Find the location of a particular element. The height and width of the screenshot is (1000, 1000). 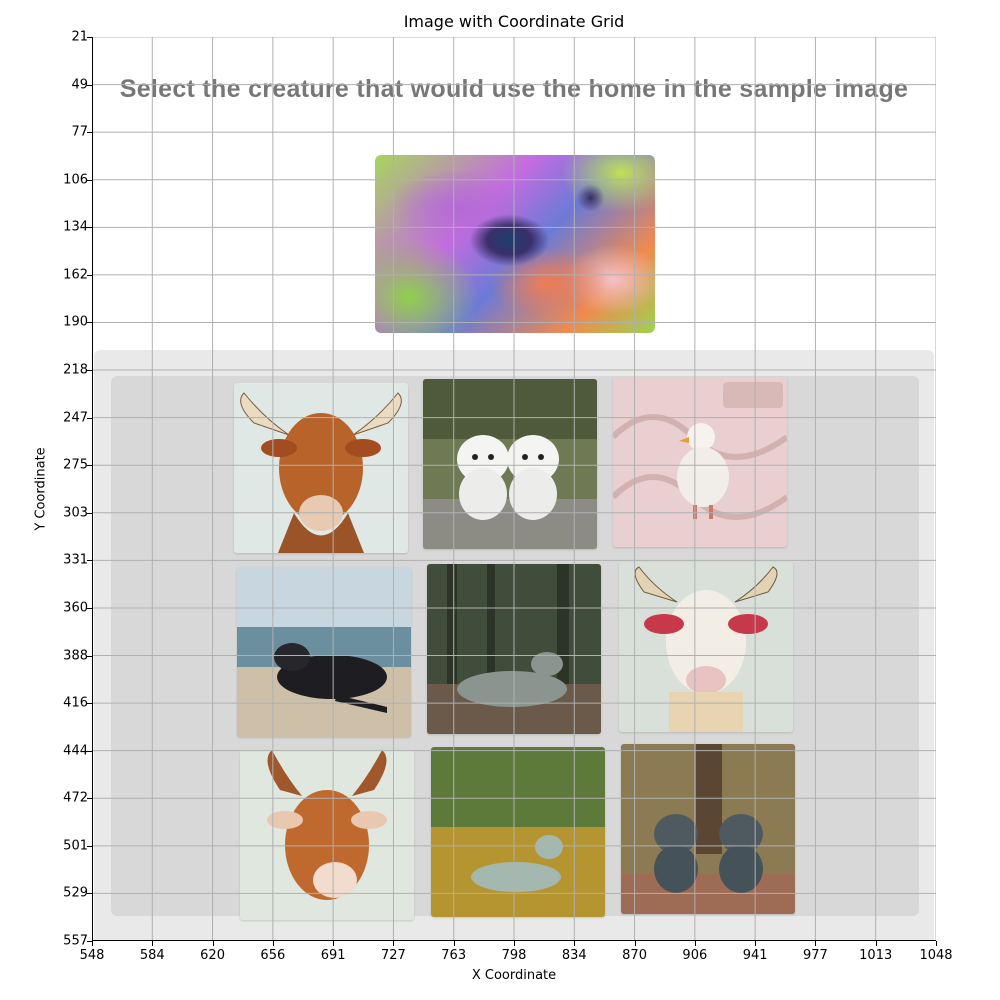

y-tick-label: 77 is located at coordinates (79, 132).